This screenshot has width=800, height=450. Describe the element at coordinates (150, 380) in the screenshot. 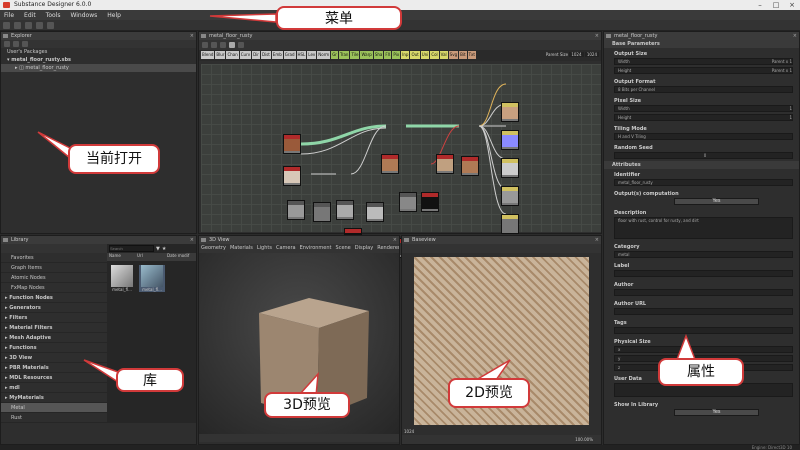

I see `callout-library: 库` at that location.